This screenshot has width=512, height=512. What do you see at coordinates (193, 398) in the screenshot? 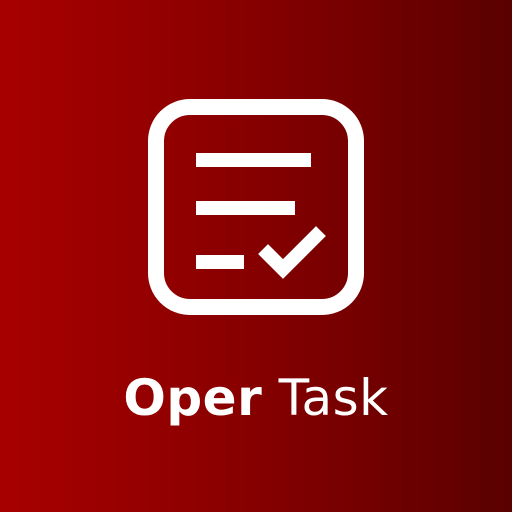
I see `app-name-bold: Oper` at bounding box center [193, 398].